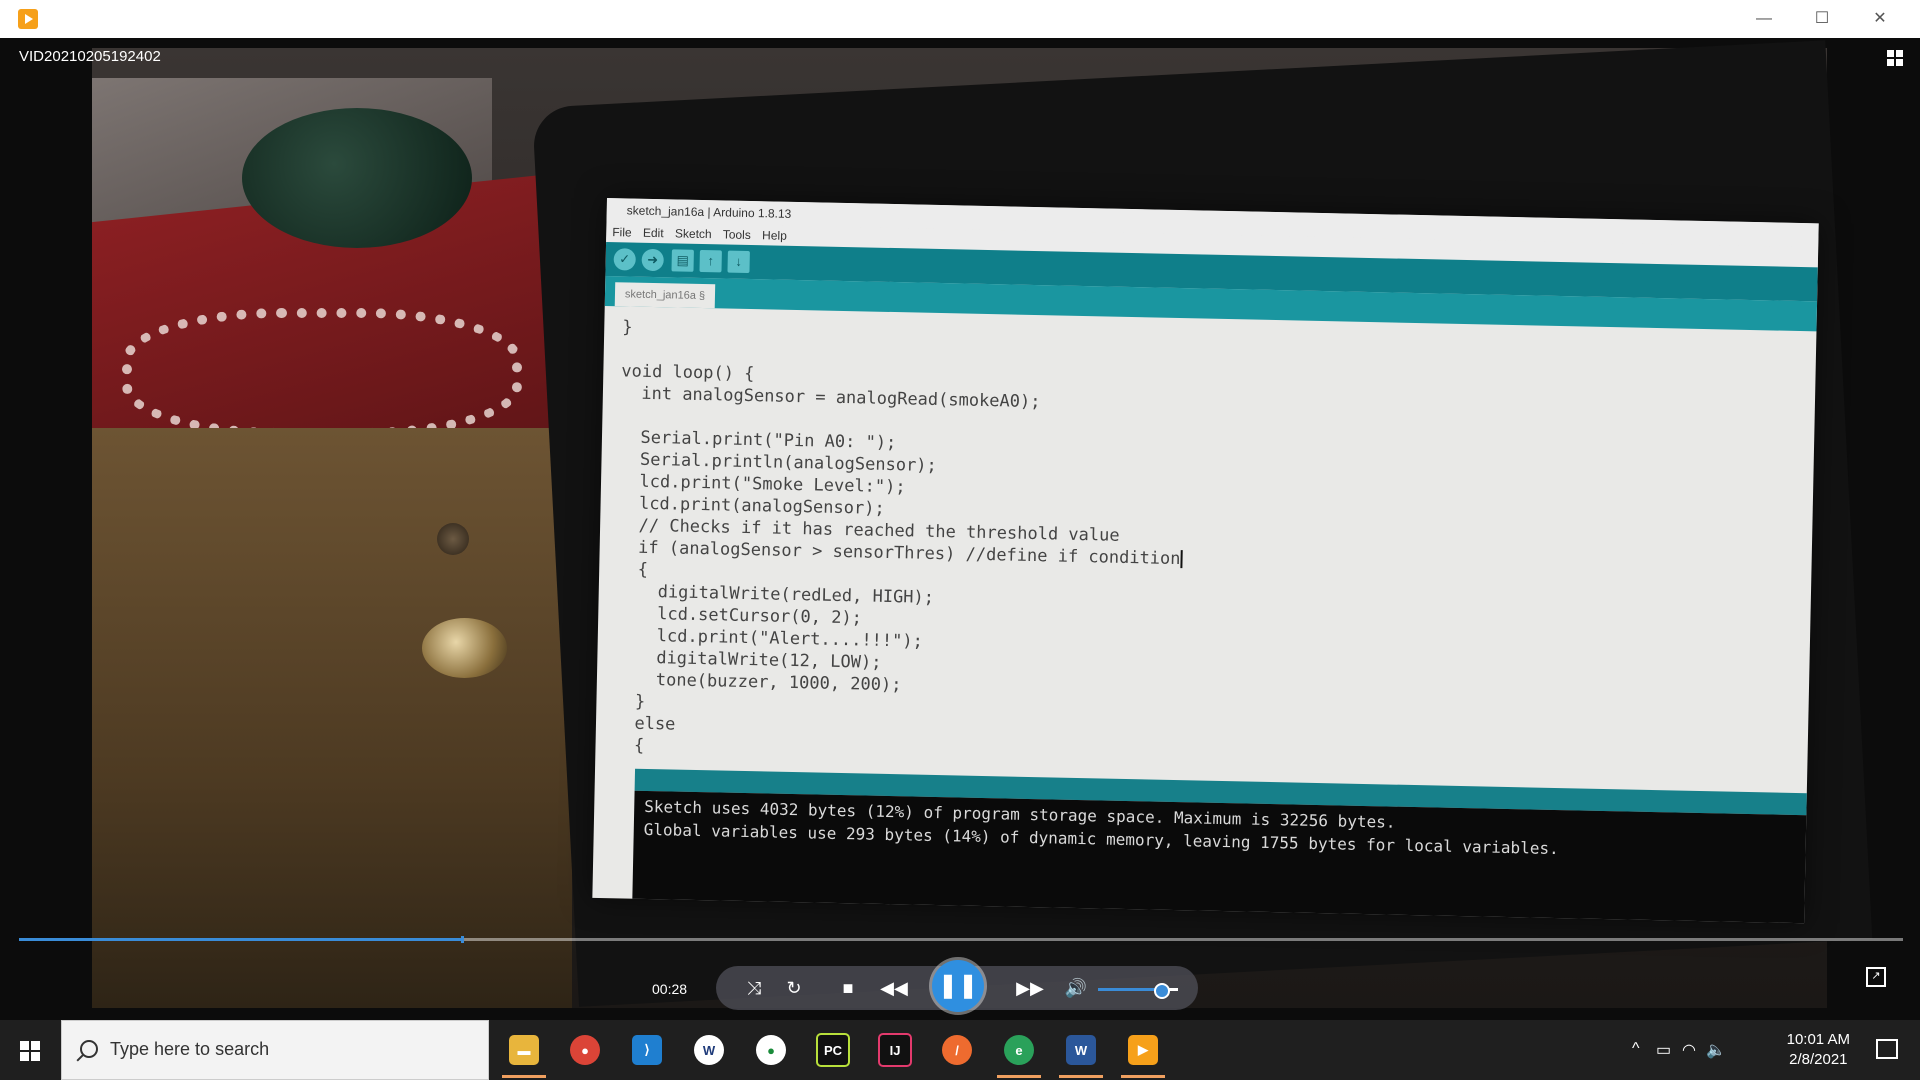  I want to click on volume-slider, so click(1138, 991).